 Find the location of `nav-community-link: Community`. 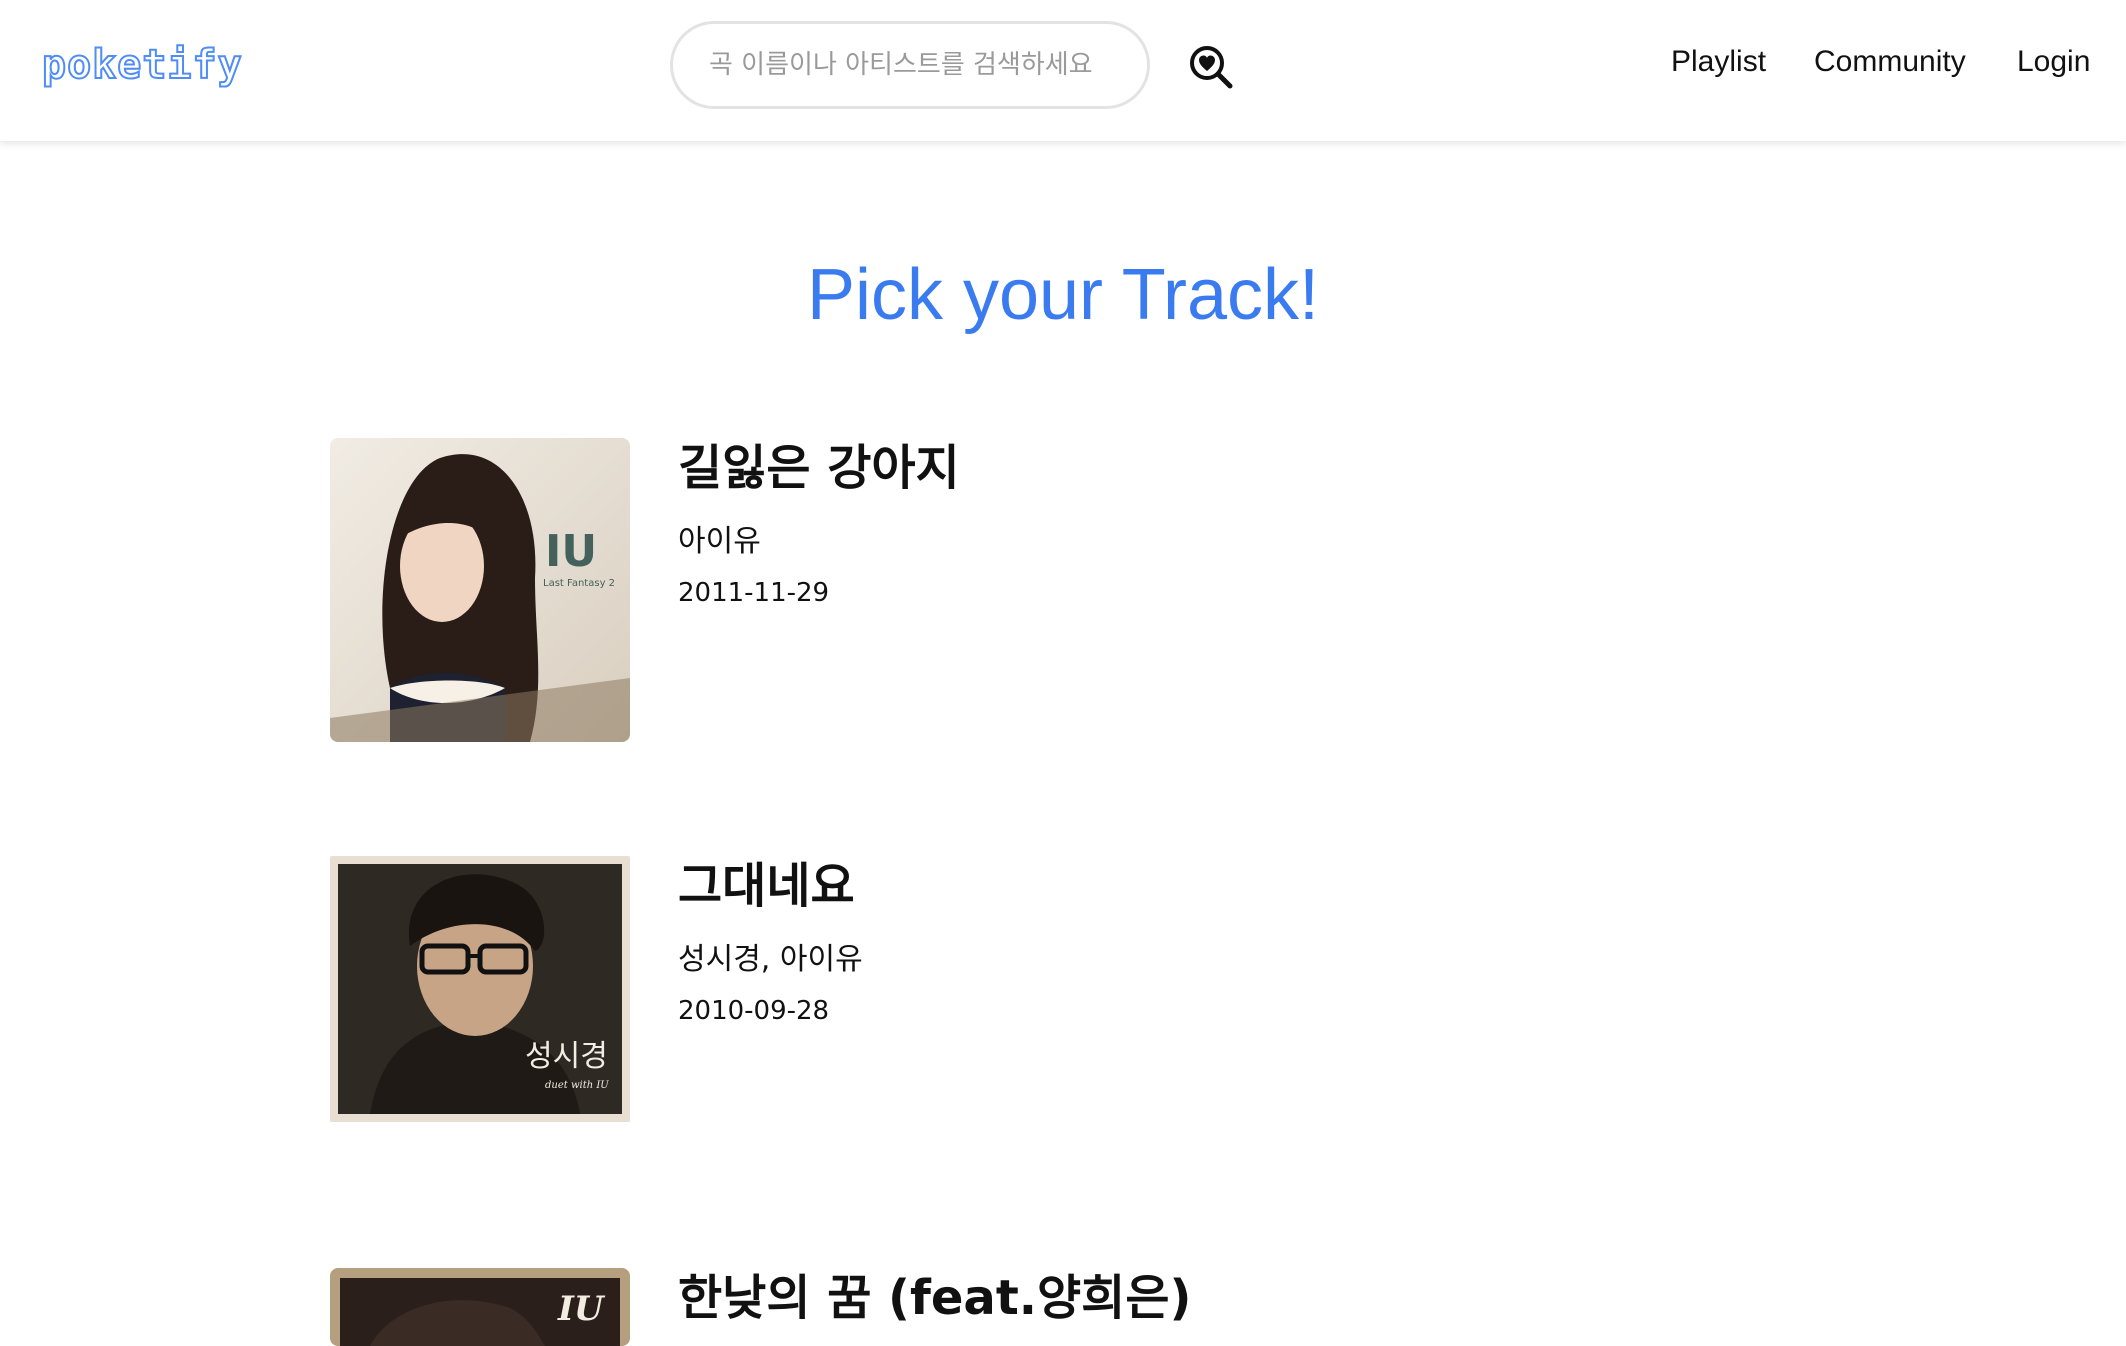

nav-community-link: Community is located at coordinates (1890, 62).